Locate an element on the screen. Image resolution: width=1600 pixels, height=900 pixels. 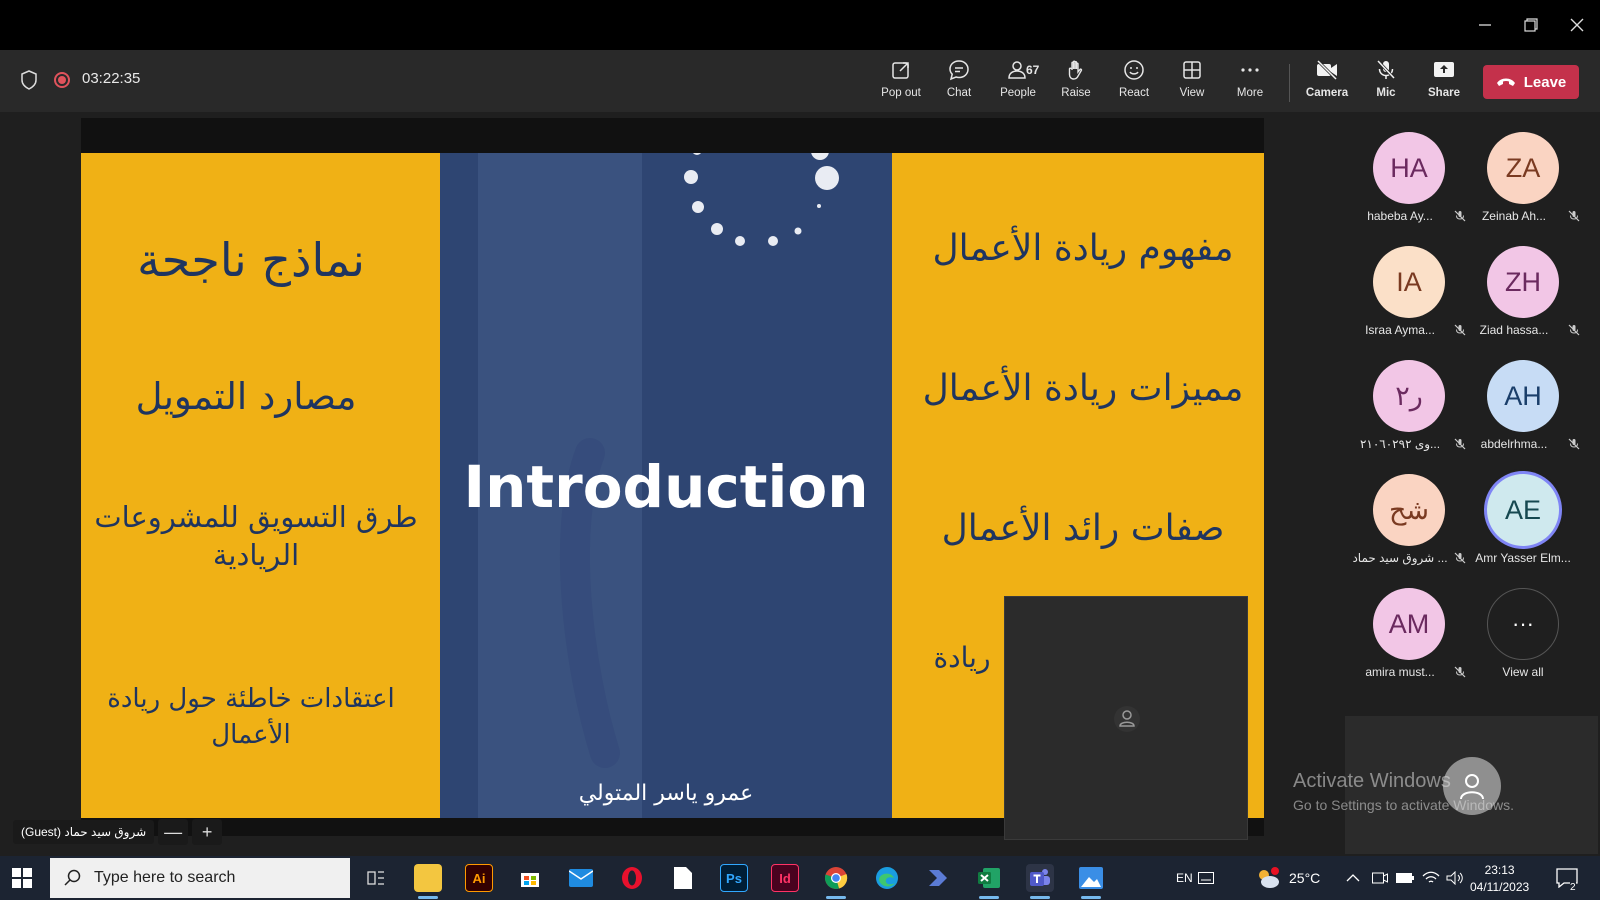
participant-tile: شح ... شروق سيد حماد is located at coordinates (1409, 509).